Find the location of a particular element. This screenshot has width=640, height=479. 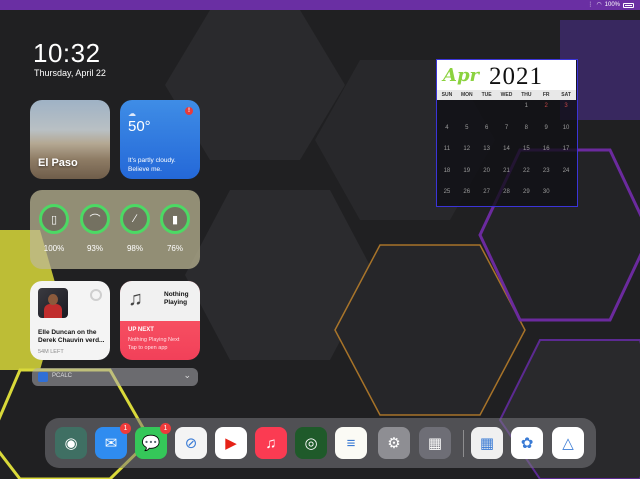

calendar-day: 4 is located at coordinates (447, 127).